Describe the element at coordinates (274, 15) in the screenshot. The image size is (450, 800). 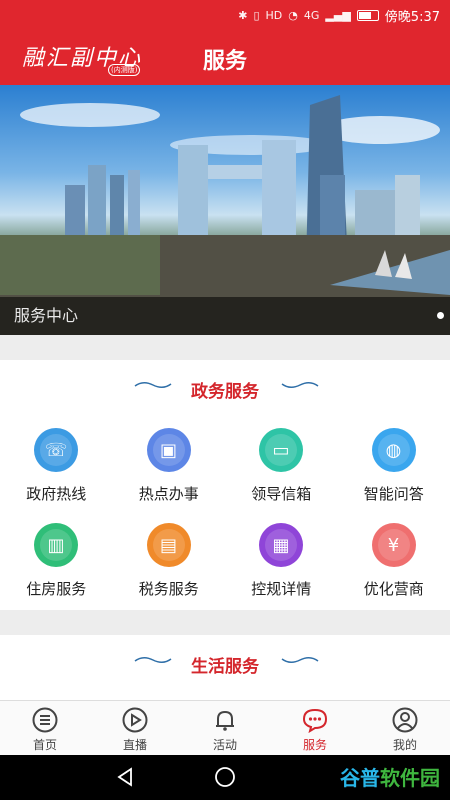
I see `hd-icon: HD` at that location.